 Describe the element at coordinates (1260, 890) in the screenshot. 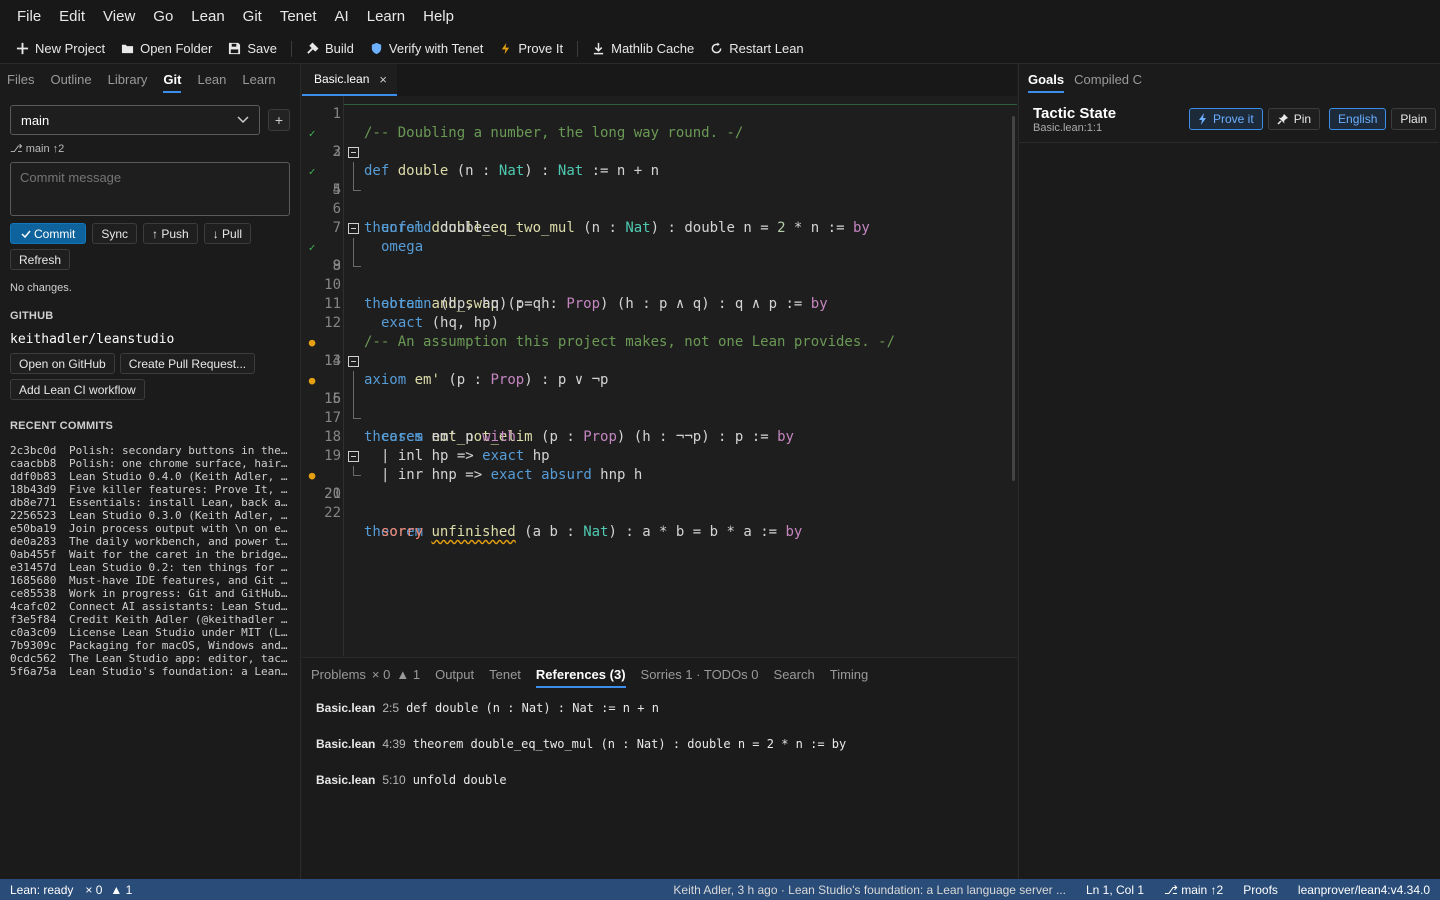

I see `proofs-status: Proofs` at that location.